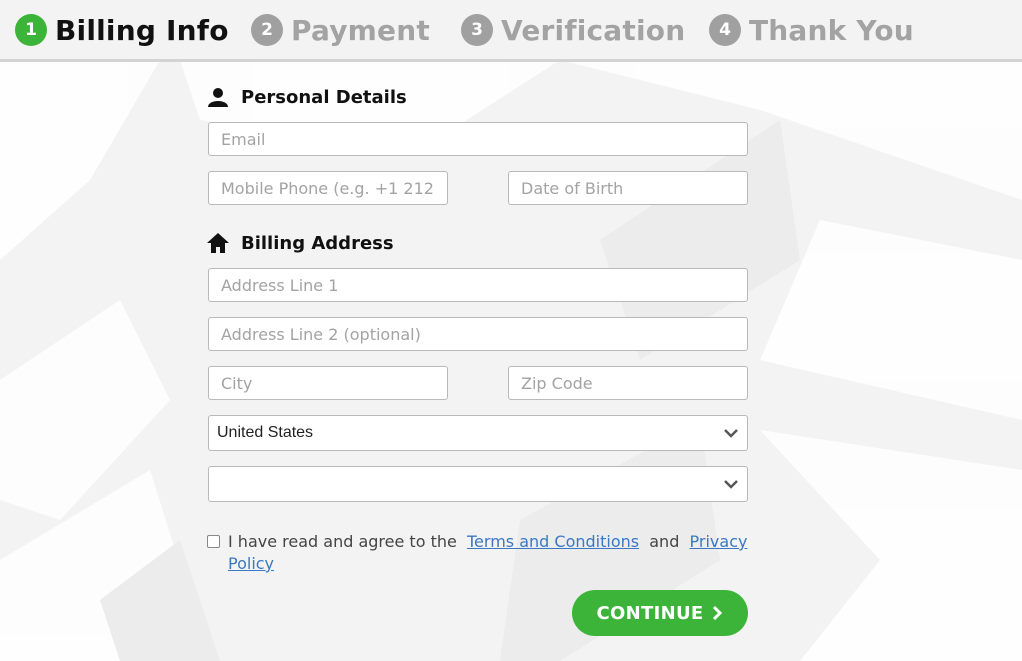  What do you see at coordinates (478, 433) in the screenshot?
I see `country-select: United States` at bounding box center [478, 433].